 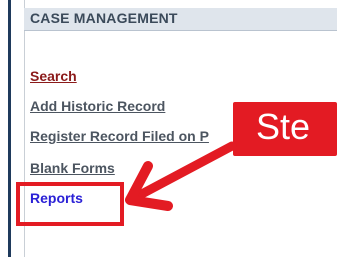 I want to click on nav-link-add-historic-record: Add Historic Record, so click(x=97, y=106).